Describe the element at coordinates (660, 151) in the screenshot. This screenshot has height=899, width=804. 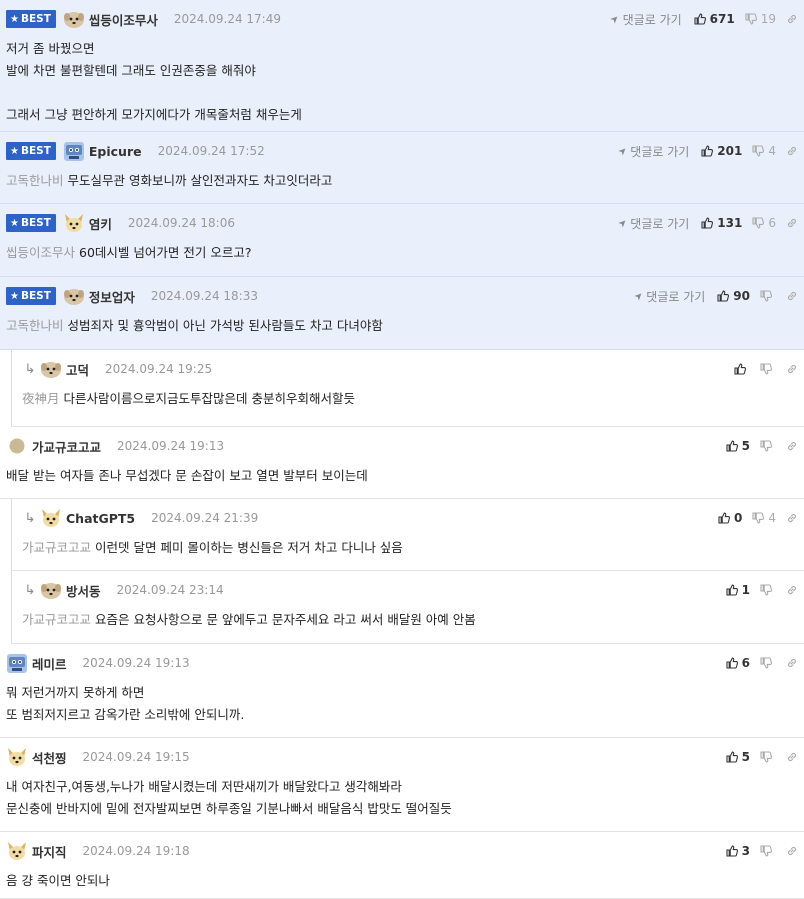
I see `goto-comment-label: 댓글로 가기` at that location.